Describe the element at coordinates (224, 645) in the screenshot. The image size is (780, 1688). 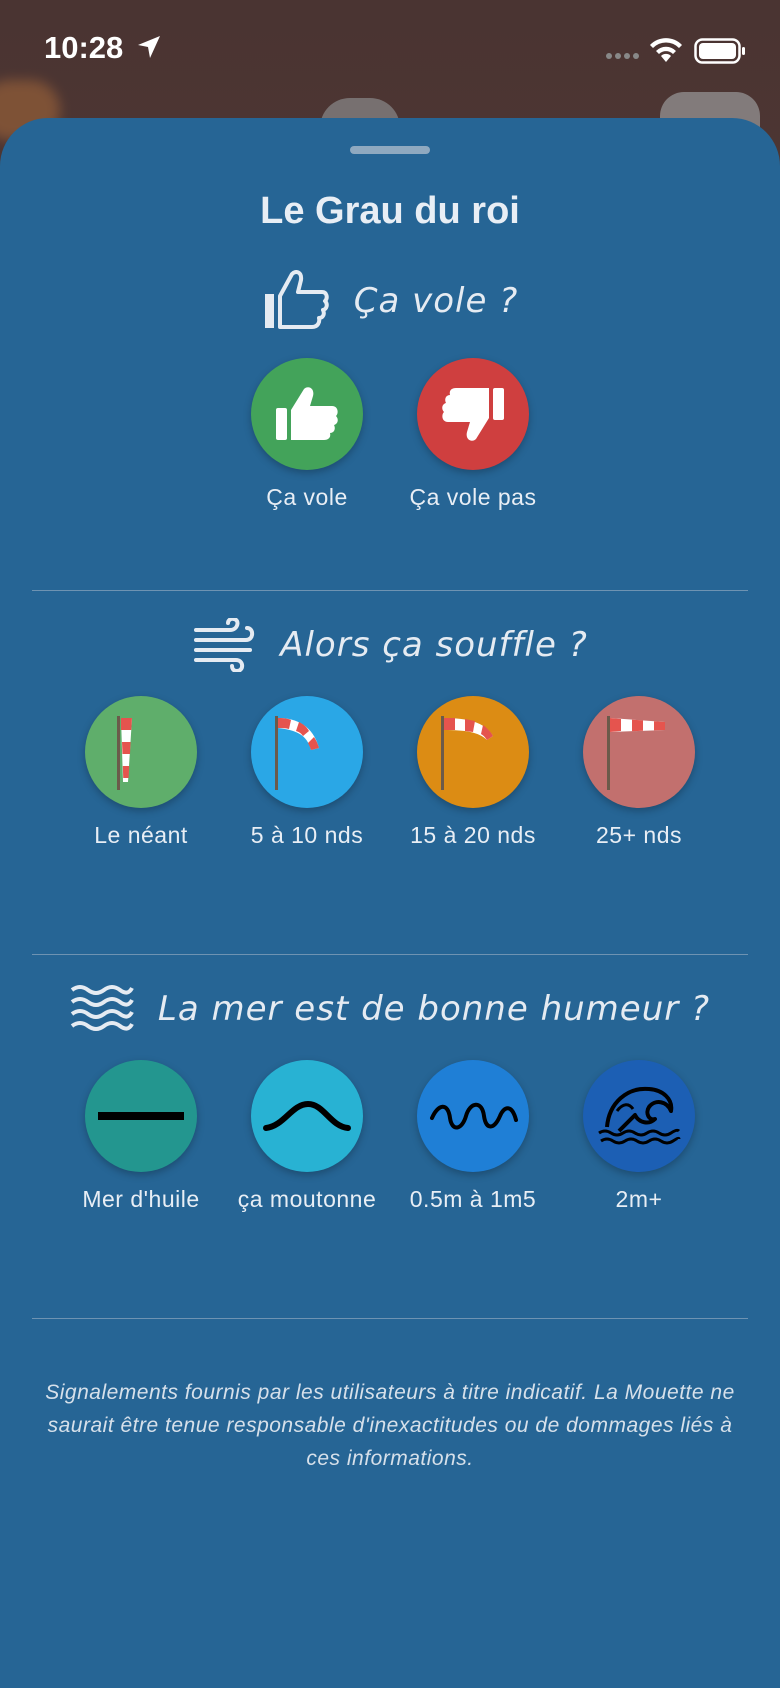
I see `wind-icon` at that location.